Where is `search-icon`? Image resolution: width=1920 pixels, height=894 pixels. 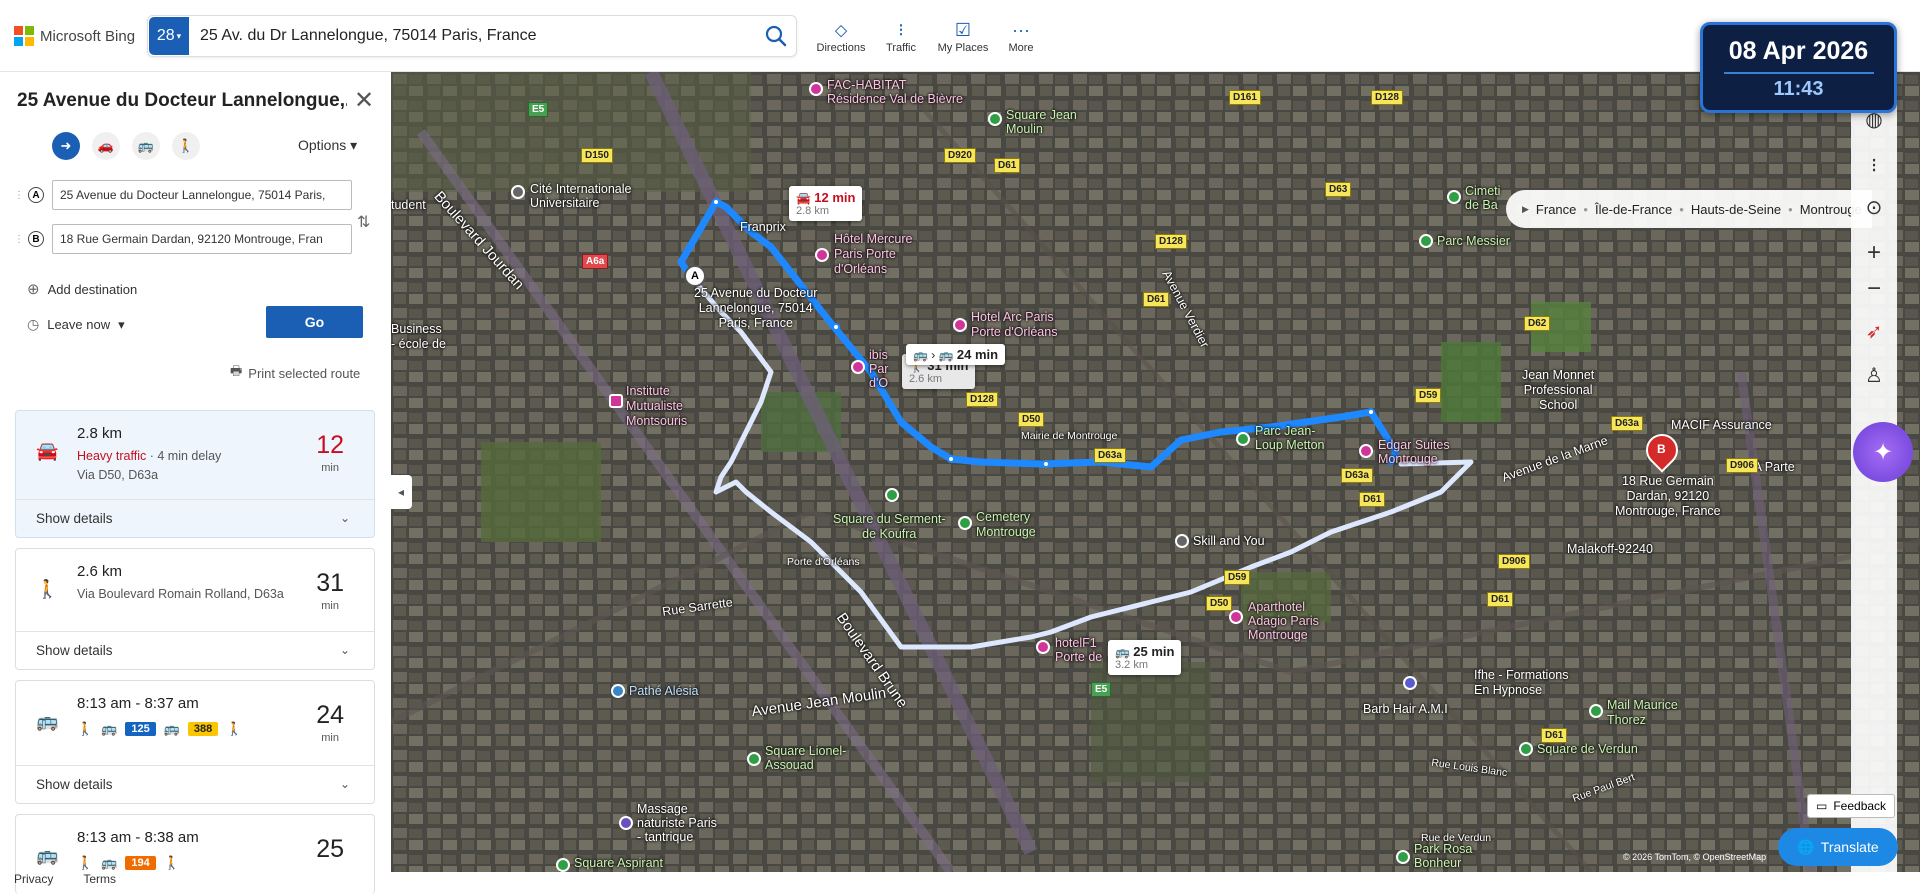
search-icon is located at coordinates (776, 36).